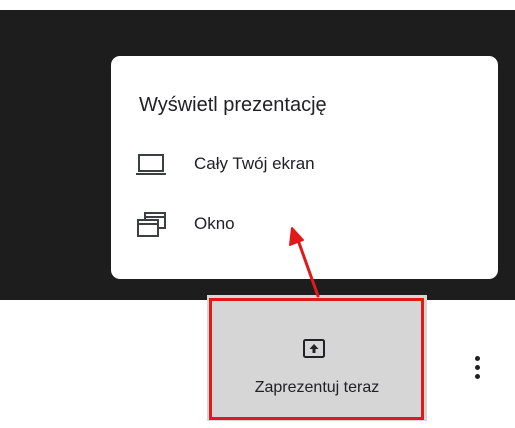  Describe the element at coordinates (478, 368) in the screenshot. I see `more-options-button` at that location.